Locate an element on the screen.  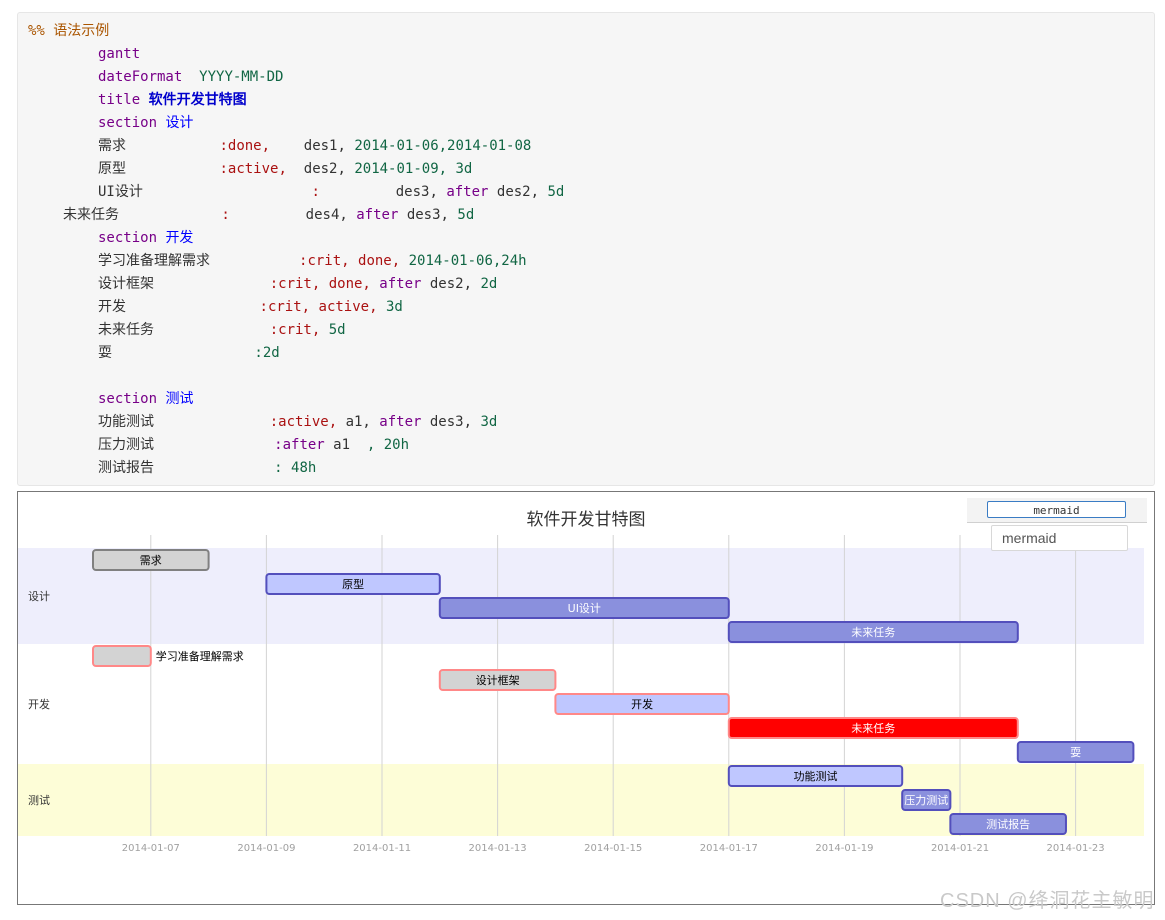
task-label: 需求 is located at coordinates (151, 560).